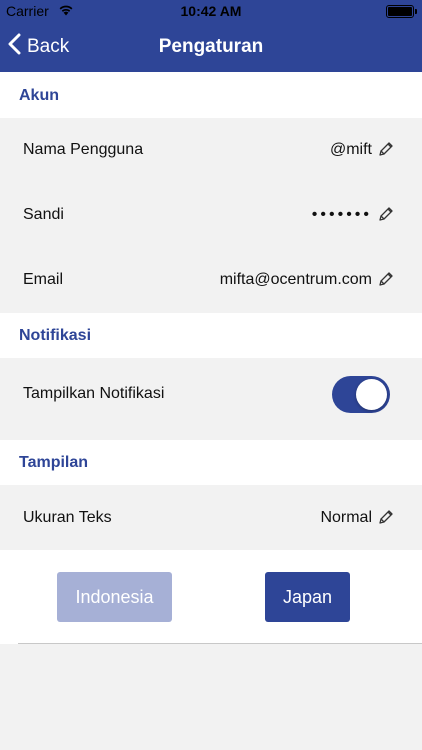  I want to click on section-header-tampilan: Tampilan, so click(211, 462).